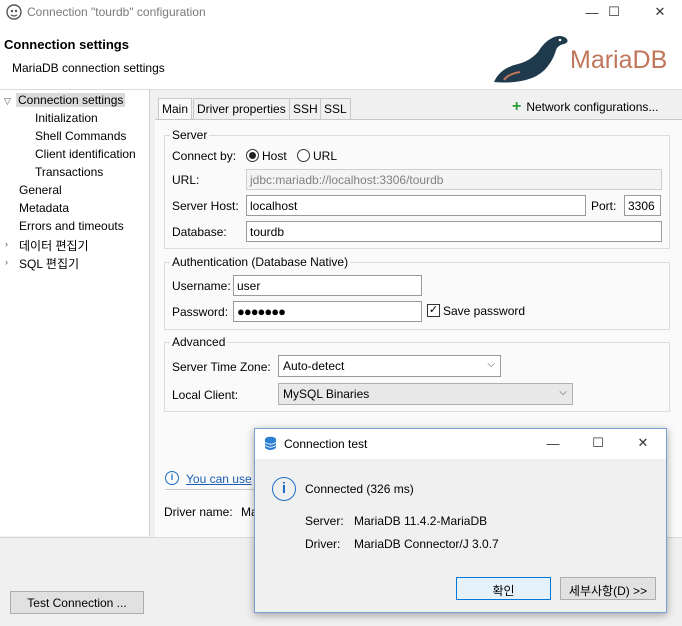 The width and height of the screenshot is (682, 626). What do you see at coordinates (190, 135) in the screenshot?
I see `server-group-label: Server` at bounding box center [190, 135].